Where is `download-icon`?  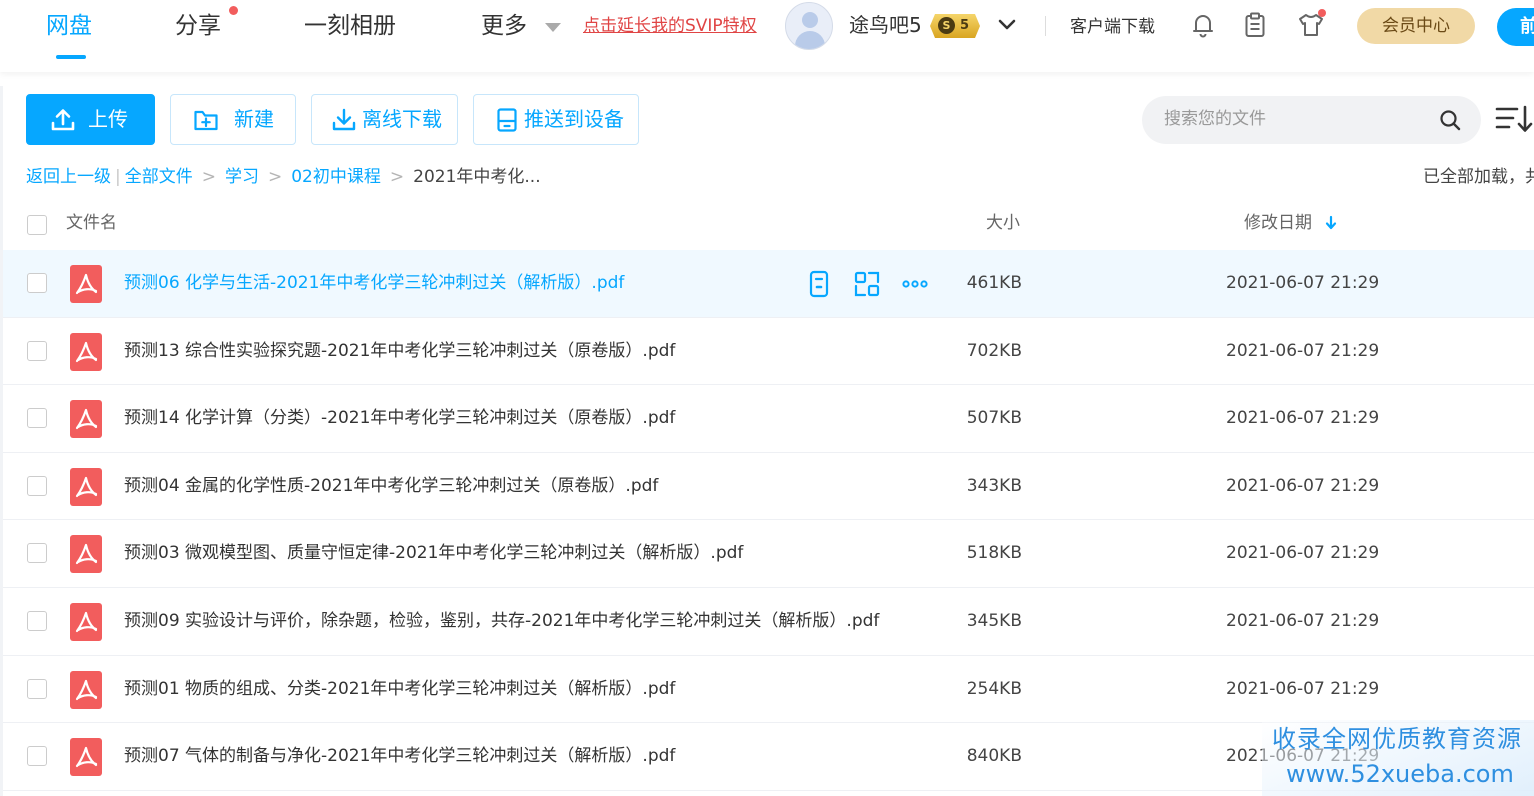 download-icon is located at coordinates (344, 119).